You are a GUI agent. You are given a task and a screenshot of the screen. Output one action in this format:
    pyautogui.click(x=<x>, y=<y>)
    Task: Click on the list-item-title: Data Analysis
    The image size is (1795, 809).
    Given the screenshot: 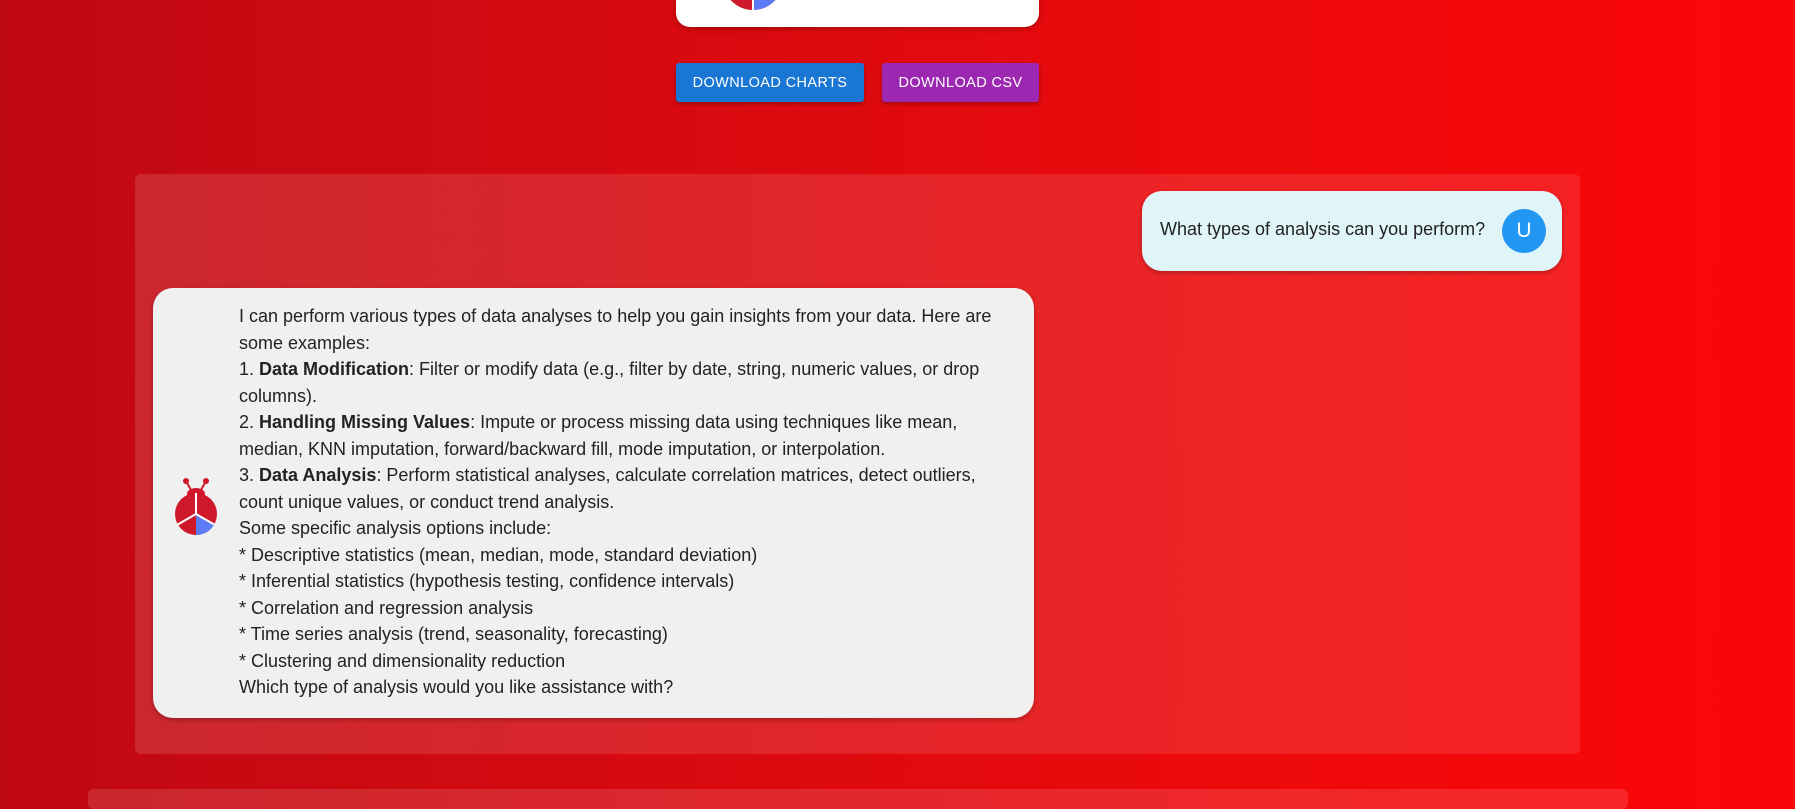 What is the action you would take?
    pyautogui.click(x=318, y=475)
    